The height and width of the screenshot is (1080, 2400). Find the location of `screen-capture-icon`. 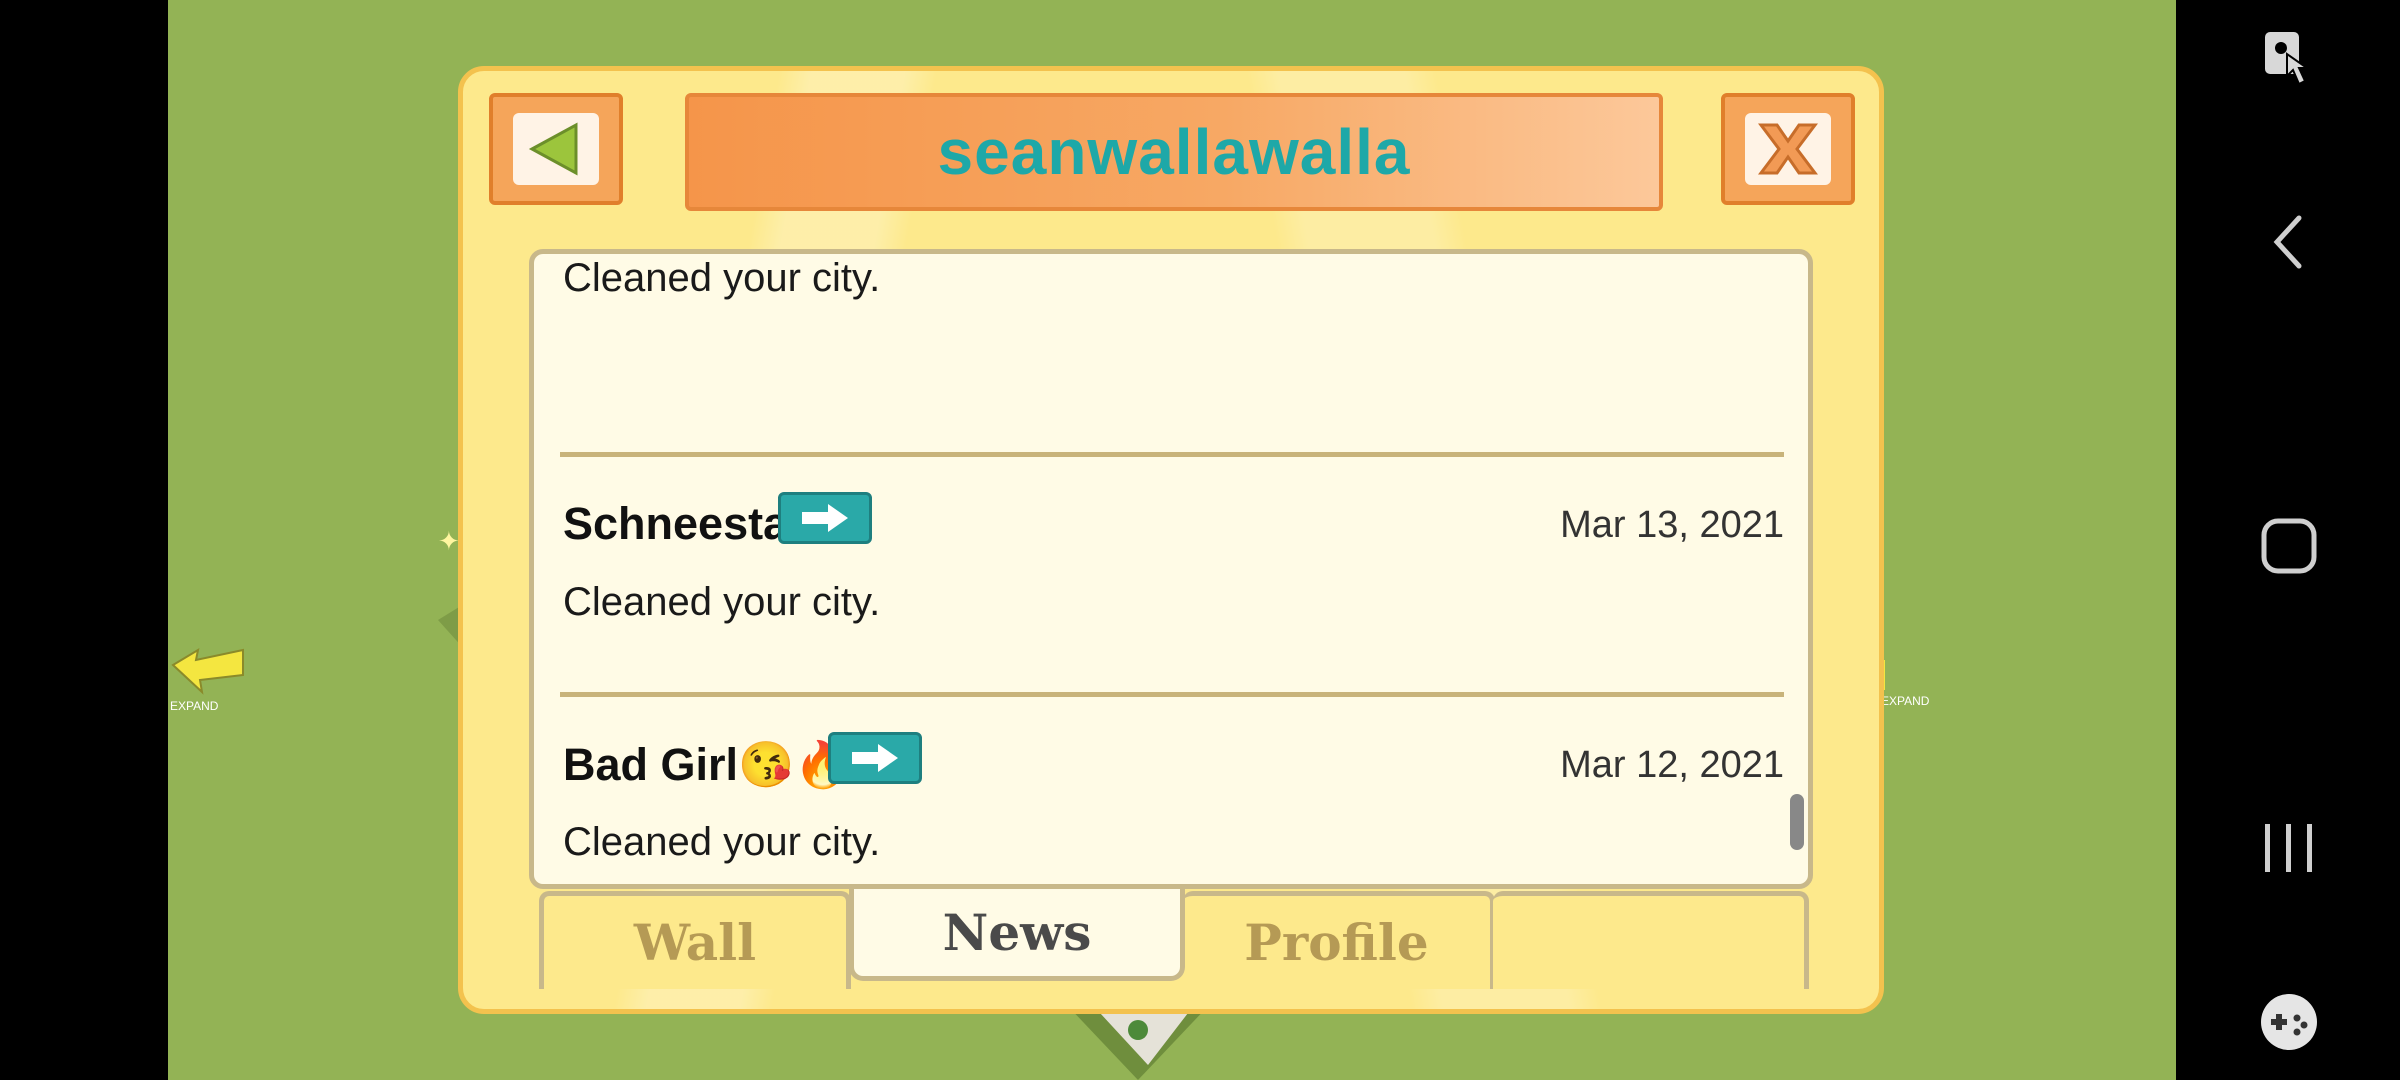

screen-capture-icon is located at coordinates (2287, 59).